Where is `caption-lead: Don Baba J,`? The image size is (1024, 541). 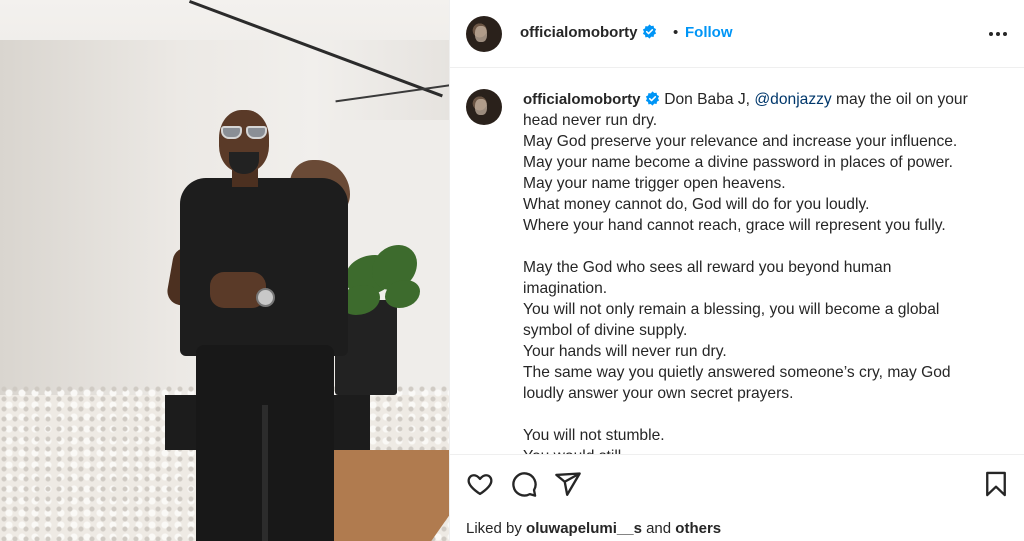 caption-lead: Don Baba J, is located at coordinates (707, 99).